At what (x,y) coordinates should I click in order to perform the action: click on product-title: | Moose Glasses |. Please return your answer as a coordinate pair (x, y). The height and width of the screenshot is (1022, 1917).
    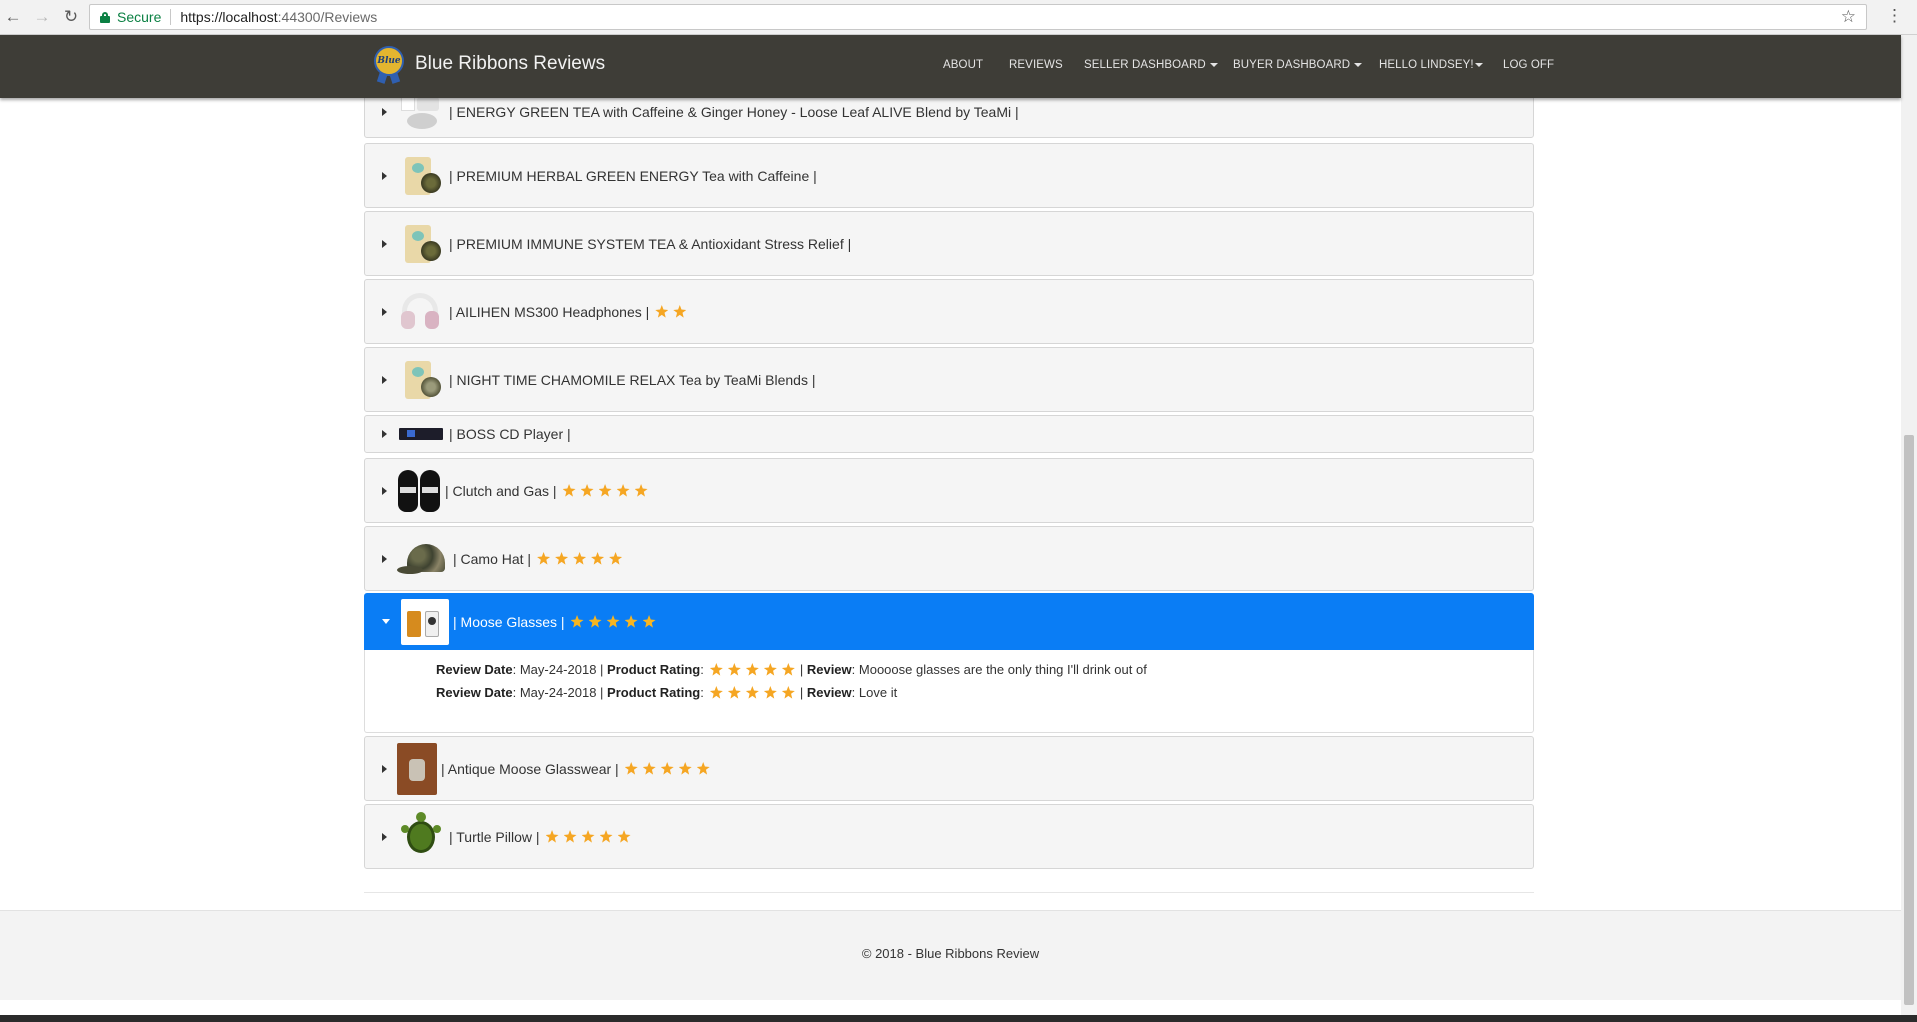
    Looking at the image, I should click on (509, 621).